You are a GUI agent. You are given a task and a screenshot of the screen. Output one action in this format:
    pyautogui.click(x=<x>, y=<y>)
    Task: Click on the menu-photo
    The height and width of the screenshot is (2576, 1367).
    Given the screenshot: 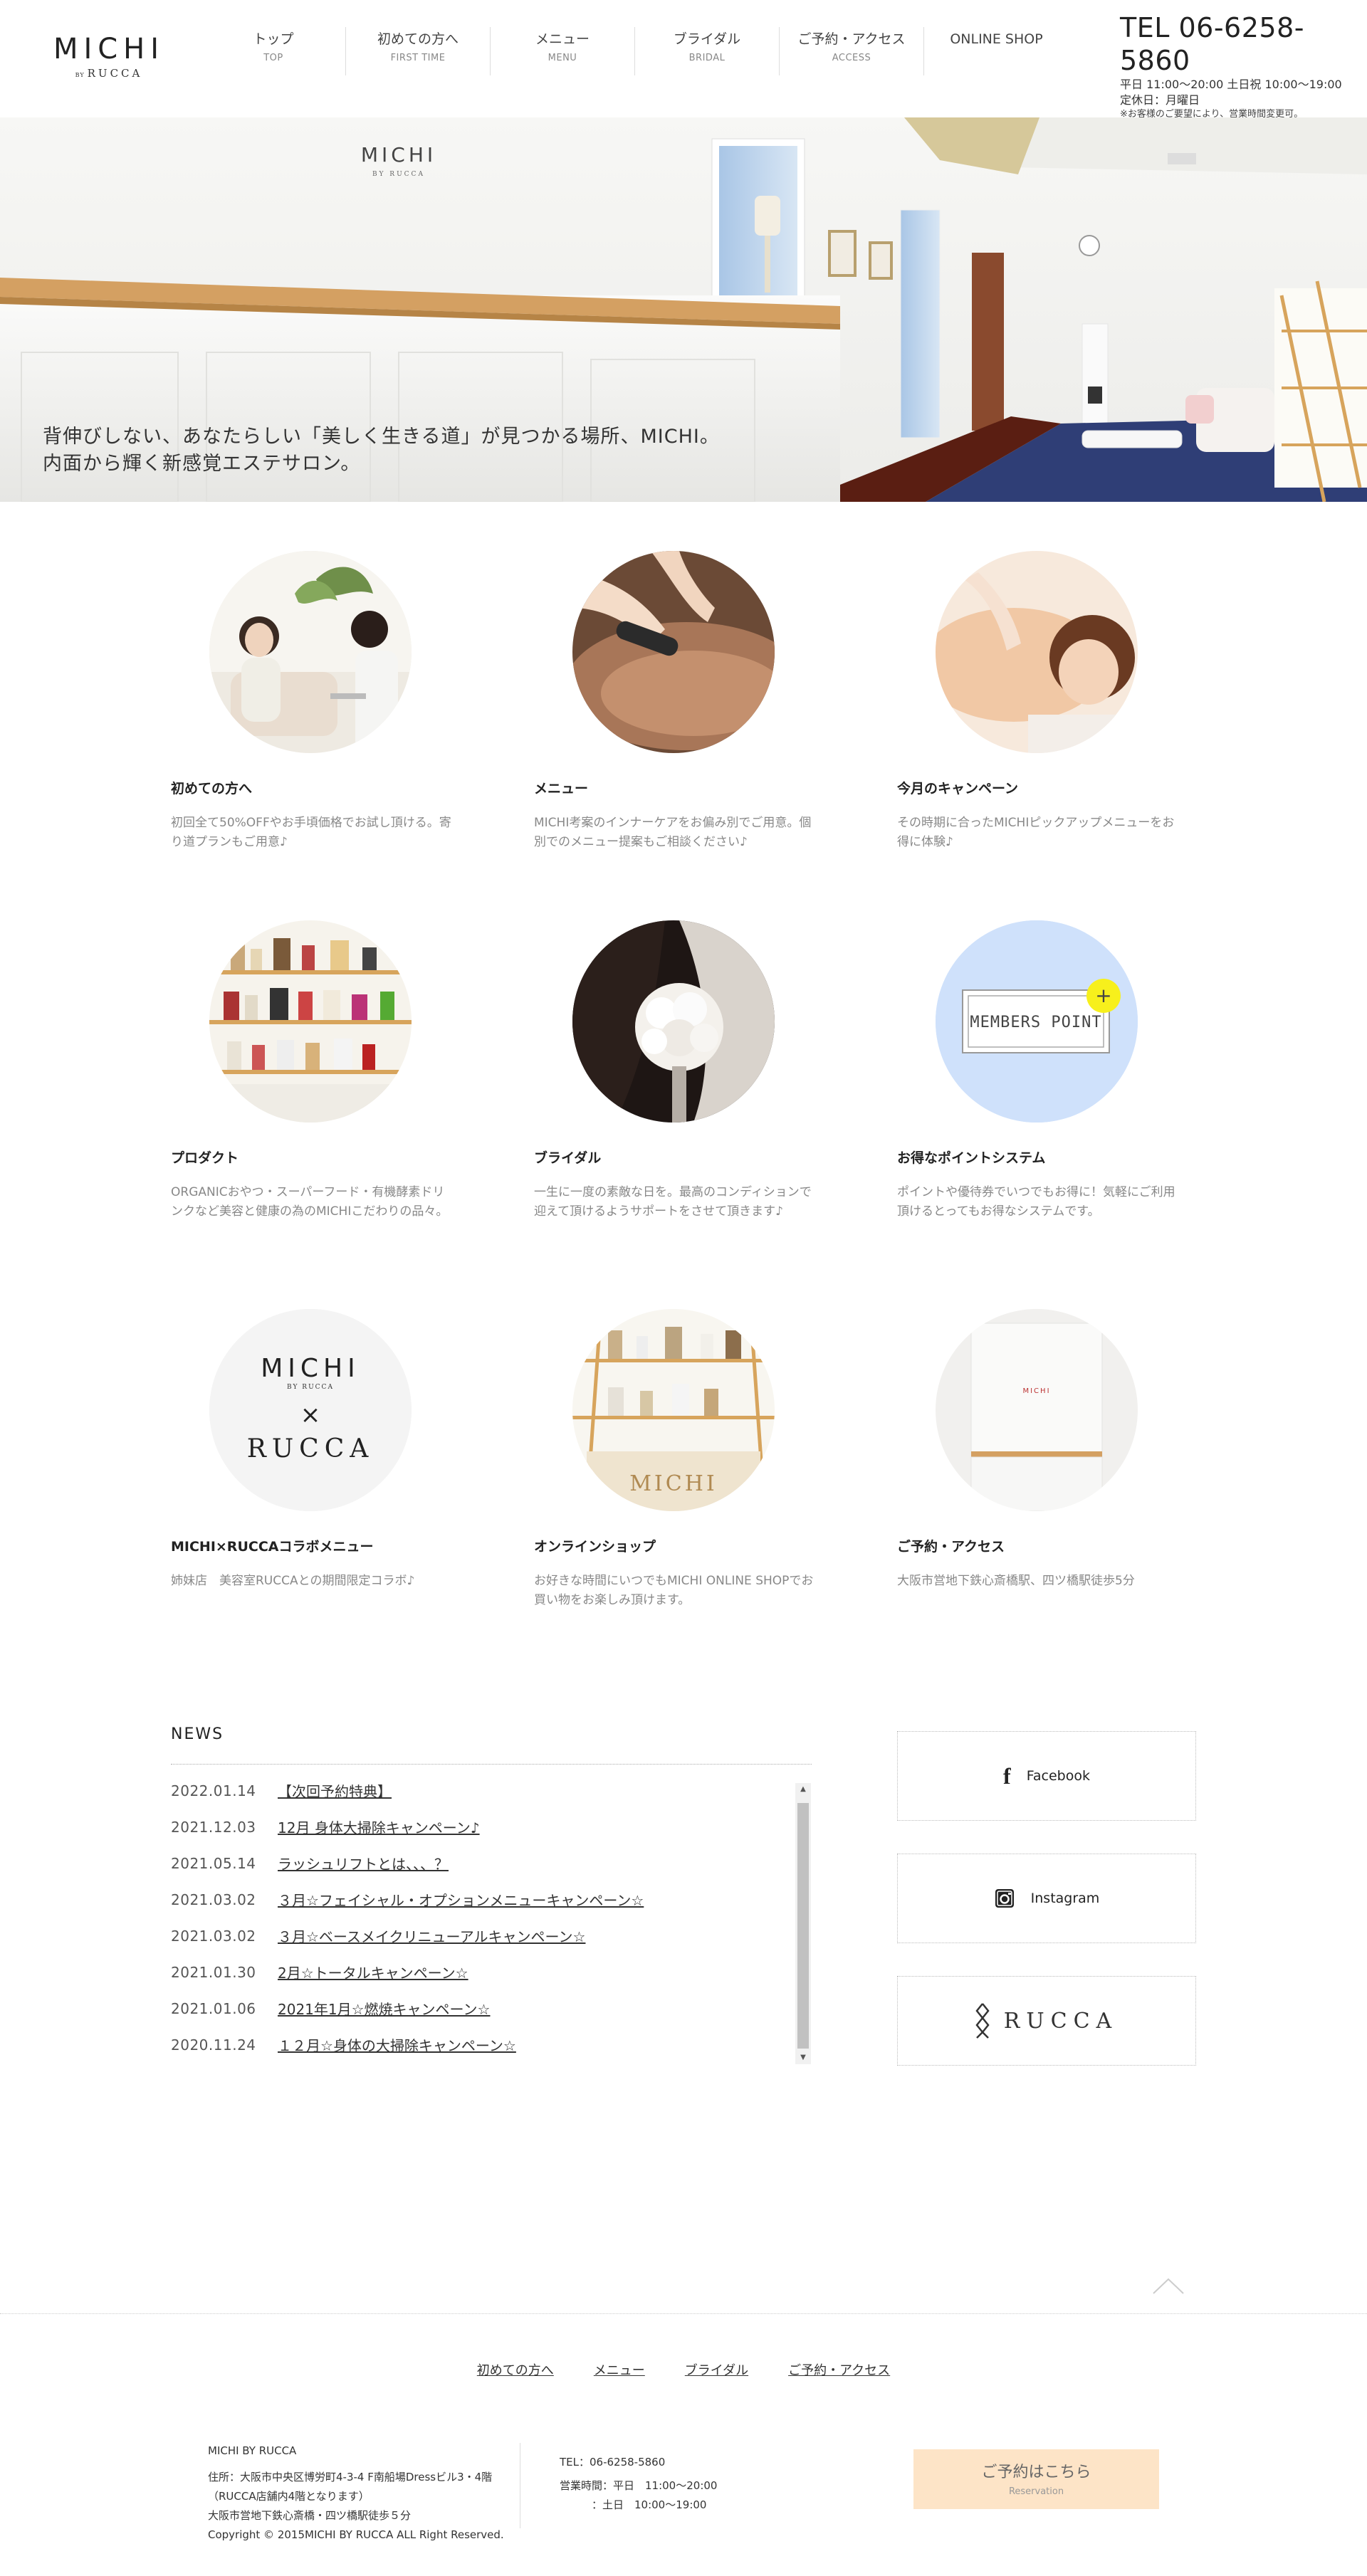 What is the action you would take?
    pyautogui.click(x=673, y=652)
    